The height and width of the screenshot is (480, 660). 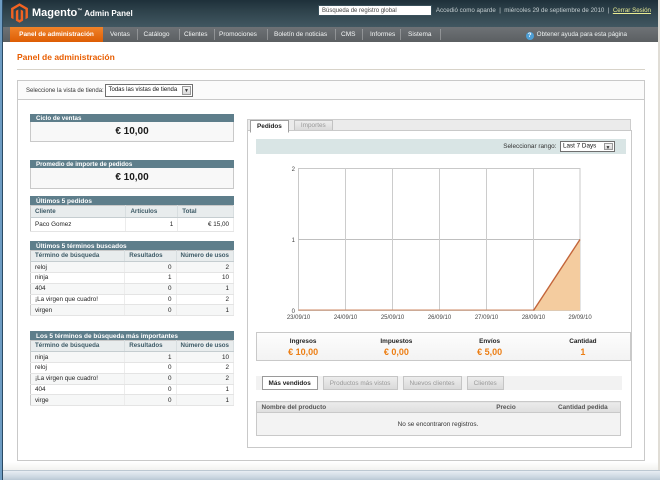 I want to click on svg-text: 2, so click(x=294, y=170).